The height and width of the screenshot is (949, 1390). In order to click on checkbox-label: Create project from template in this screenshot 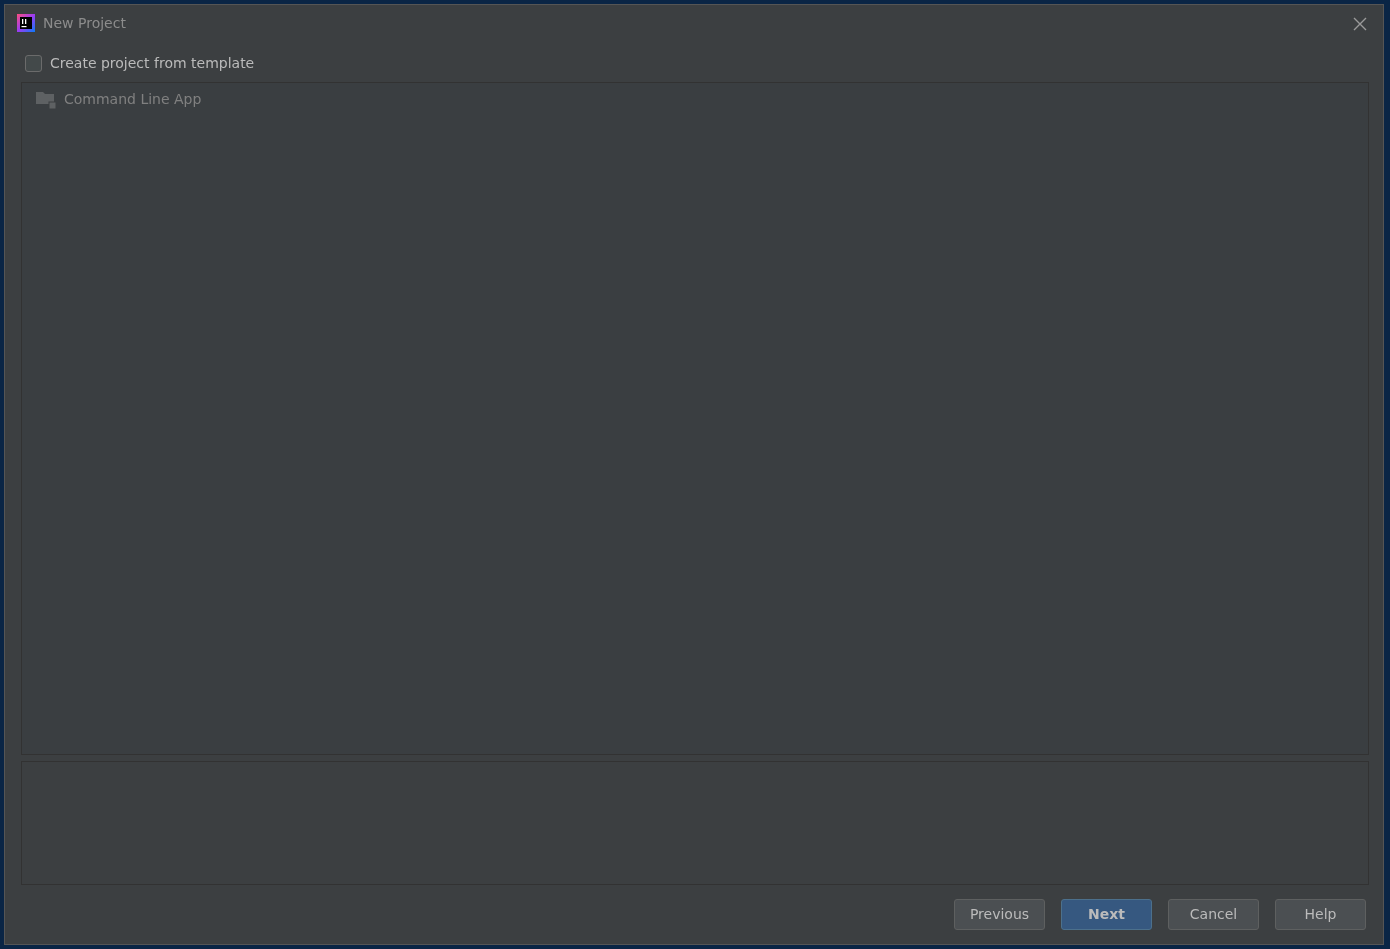, I will do `click(152, 63)`.